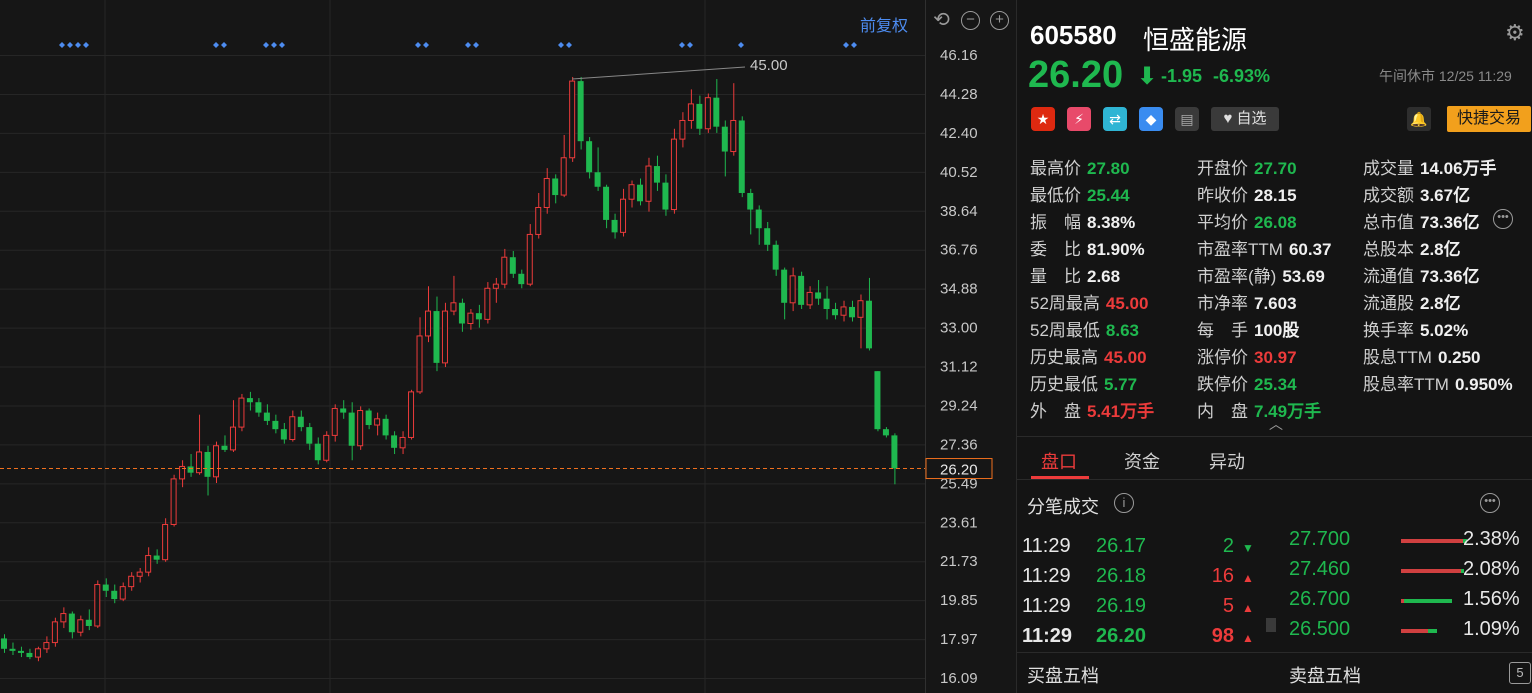 The width and height of the screenshot is (1532, 693). Describe the element at coordinates (999, 20) in the screenshot. I see `zoom-in-icon: +` at that location.